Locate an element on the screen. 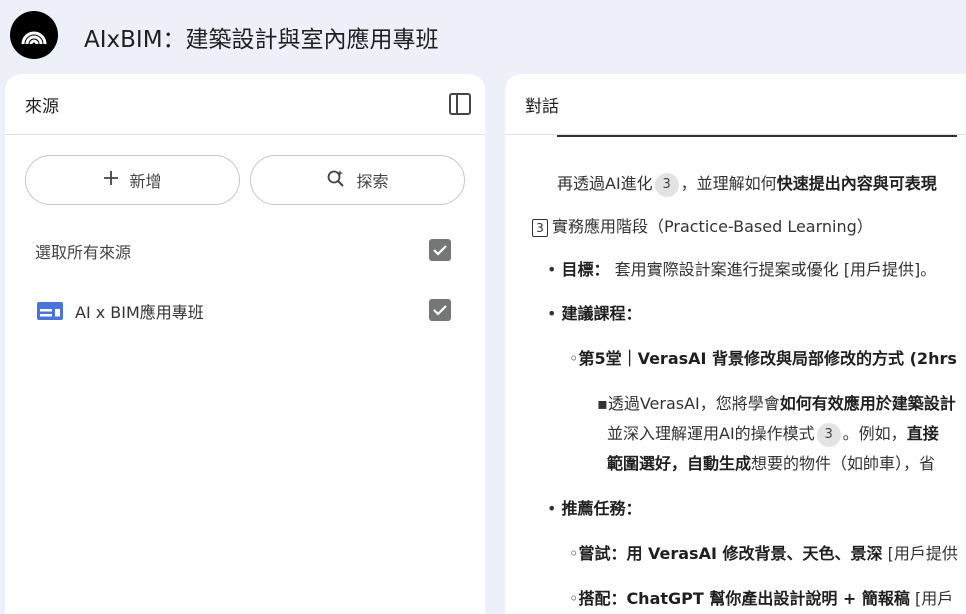 The image size is (966, 614). explore-sources-button: 探索 is located at coordinates (357, 180).